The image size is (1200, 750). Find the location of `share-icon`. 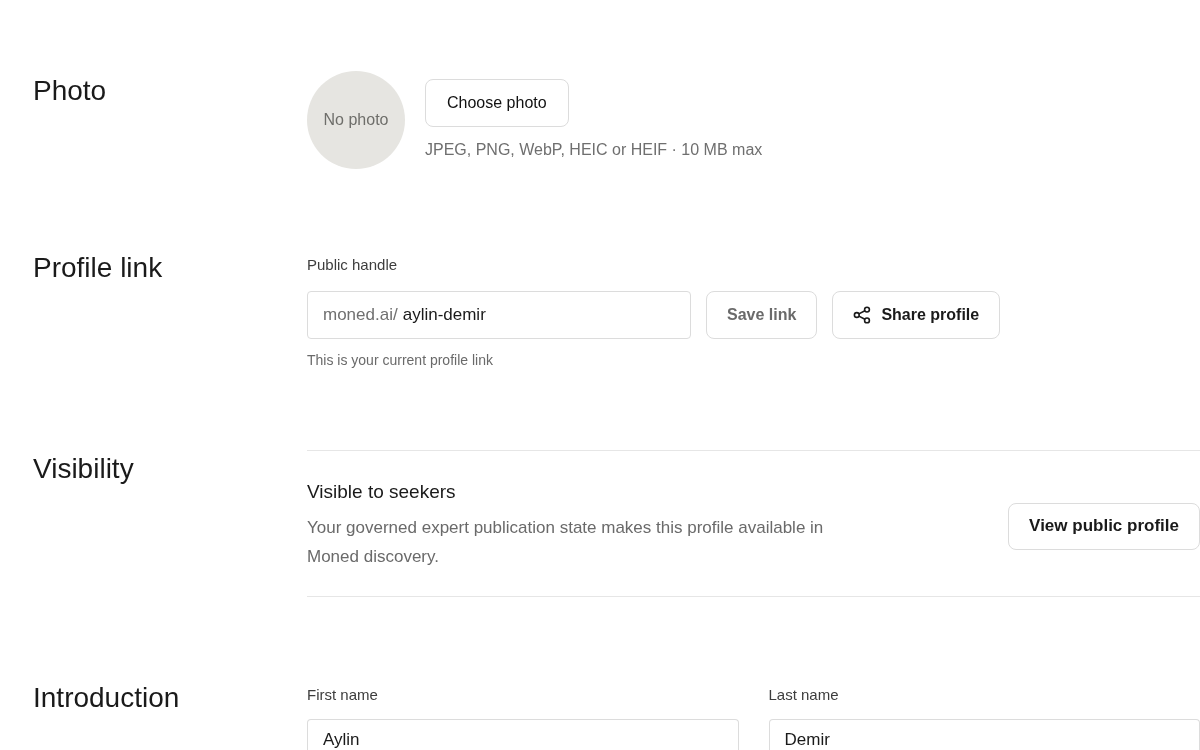

share-icon is located at coordinates (862, 315).